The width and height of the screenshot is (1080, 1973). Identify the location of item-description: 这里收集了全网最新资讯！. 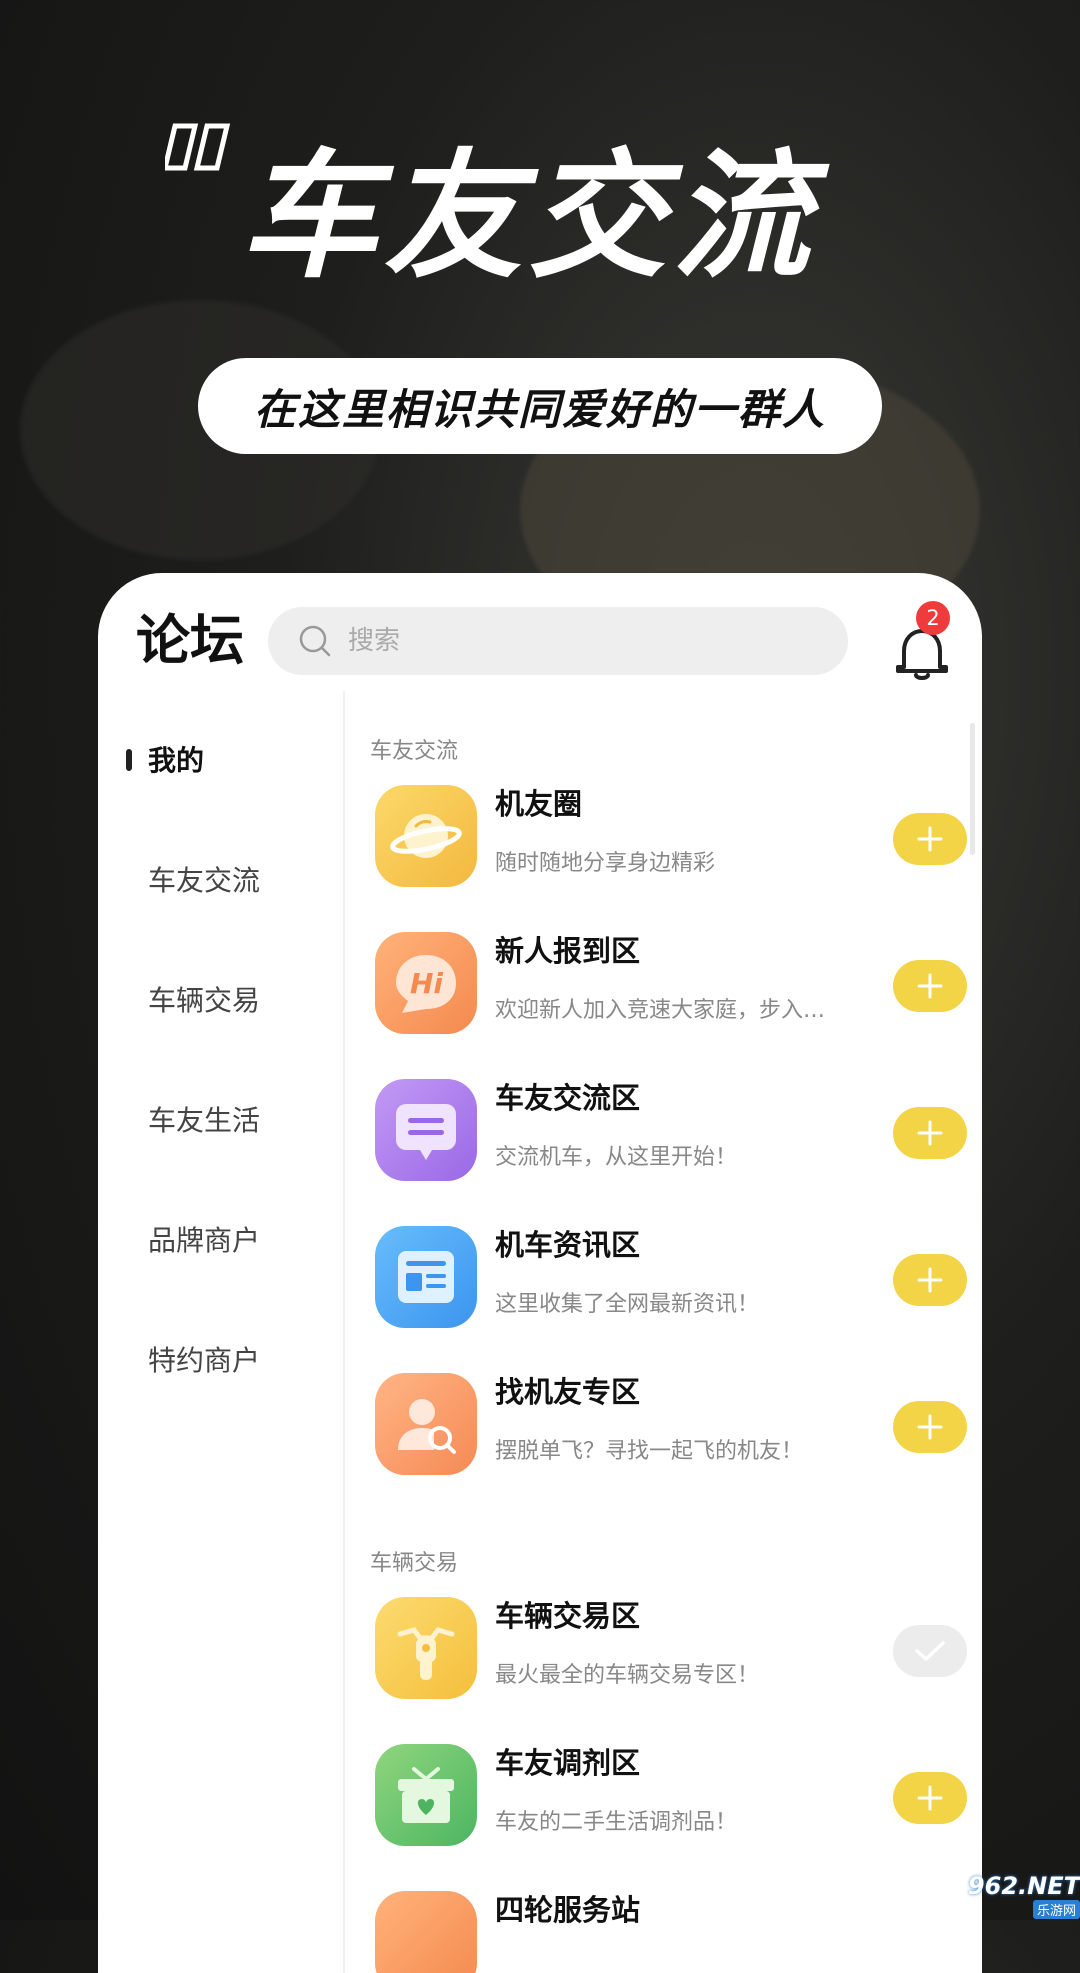
(627, 1304).